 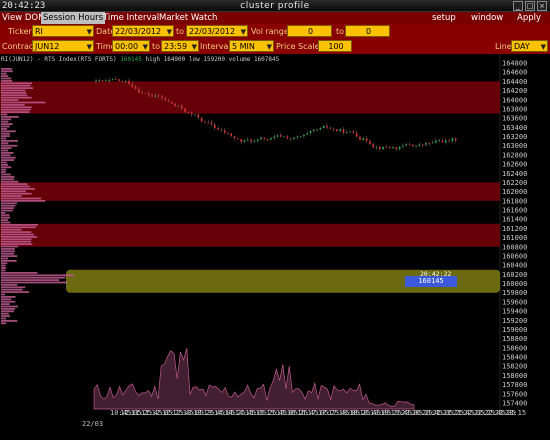 I want to click on interval-value: 5 MIN, so click(x=243, y=46).